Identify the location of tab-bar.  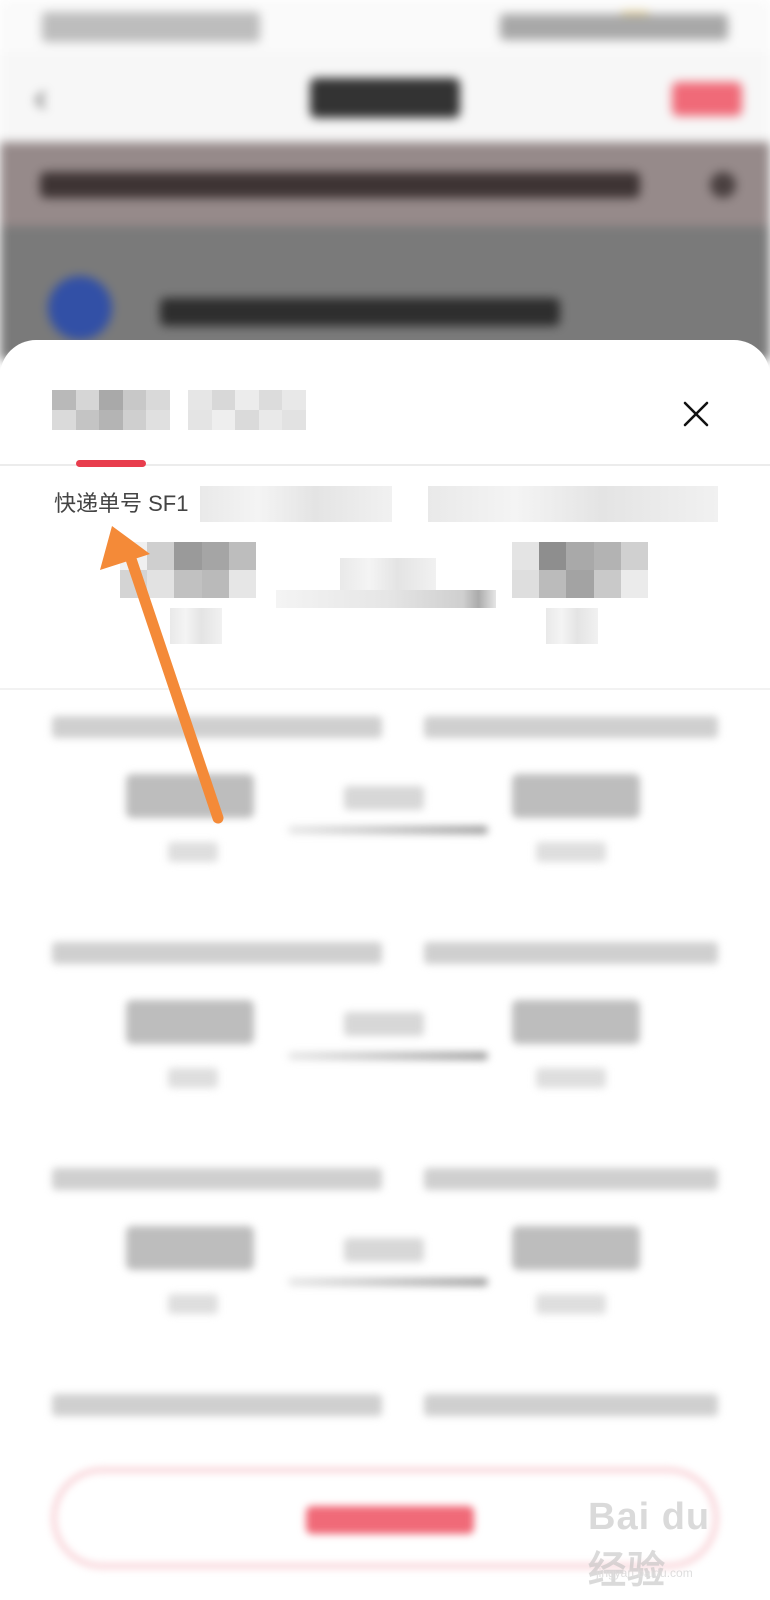
(385, 403).